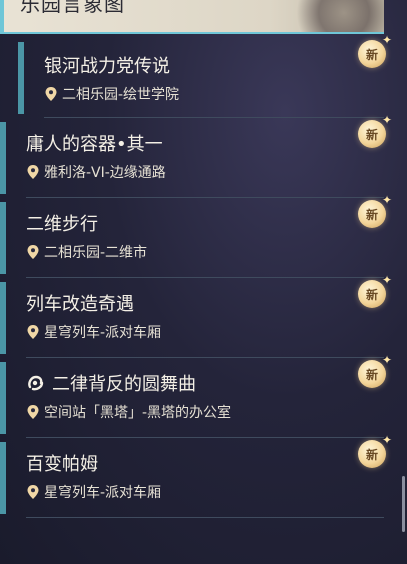  I want to click on quest-name: 庸人的容器•其一, so click(94, 144).